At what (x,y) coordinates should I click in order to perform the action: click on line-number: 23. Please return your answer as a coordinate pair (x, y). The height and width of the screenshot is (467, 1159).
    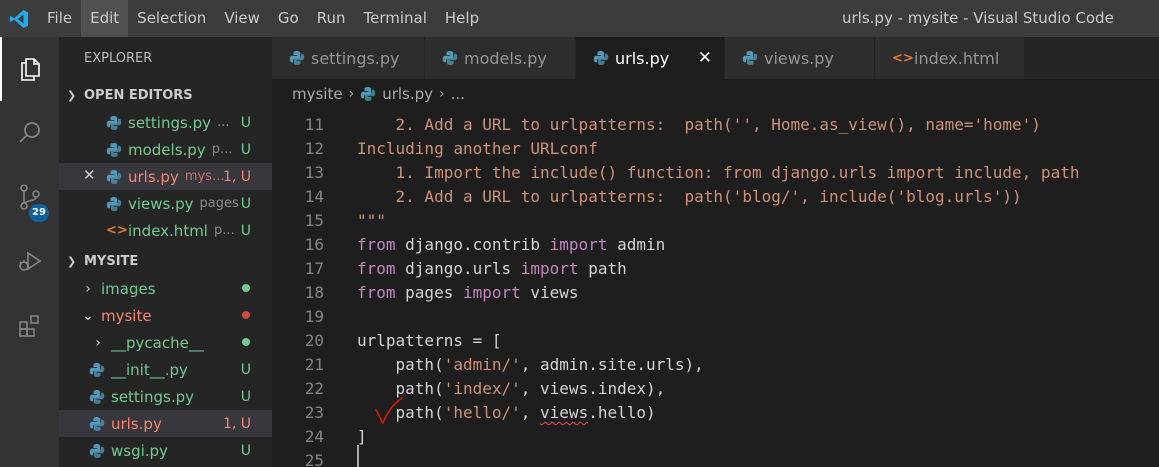
    Looking at the image, I should click on (314, 412).